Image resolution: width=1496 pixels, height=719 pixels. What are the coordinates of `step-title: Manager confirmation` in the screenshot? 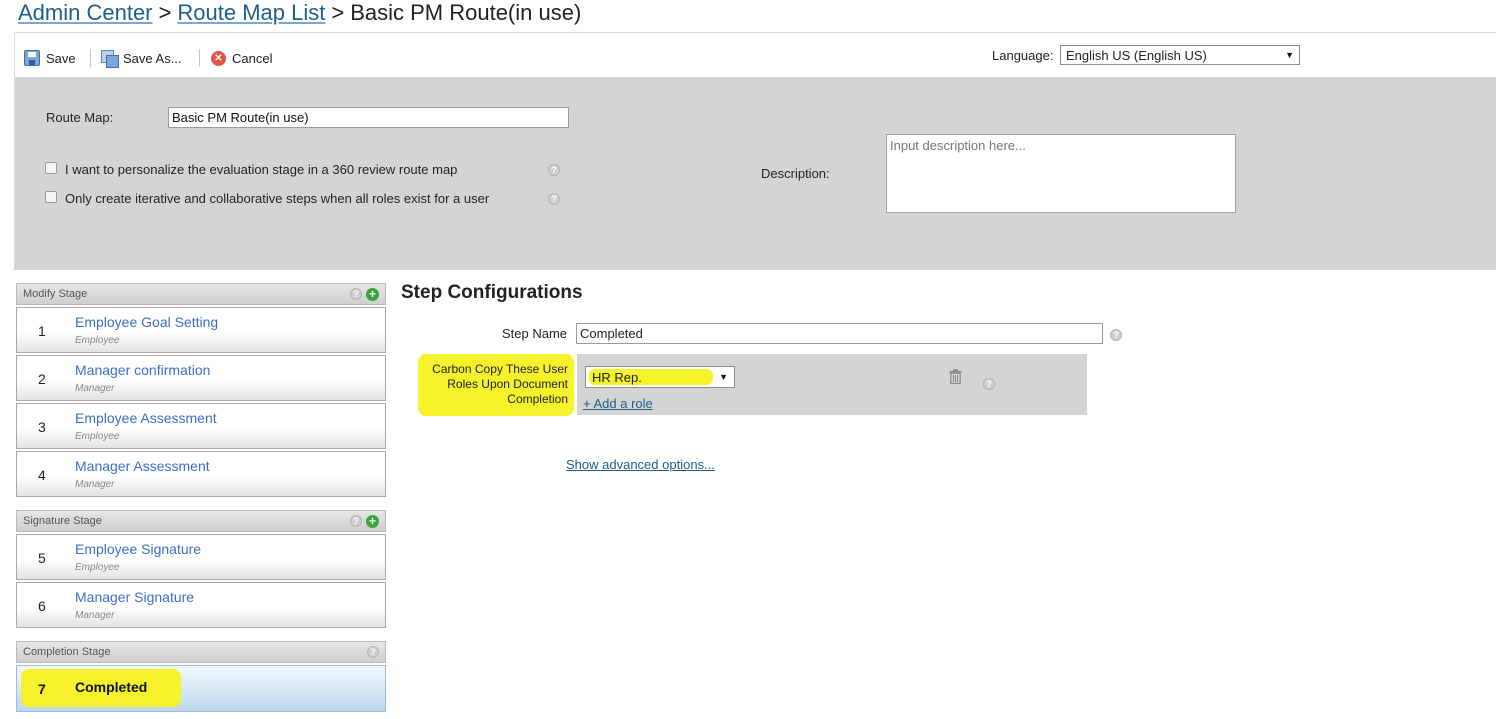 It's located at (142, 370).